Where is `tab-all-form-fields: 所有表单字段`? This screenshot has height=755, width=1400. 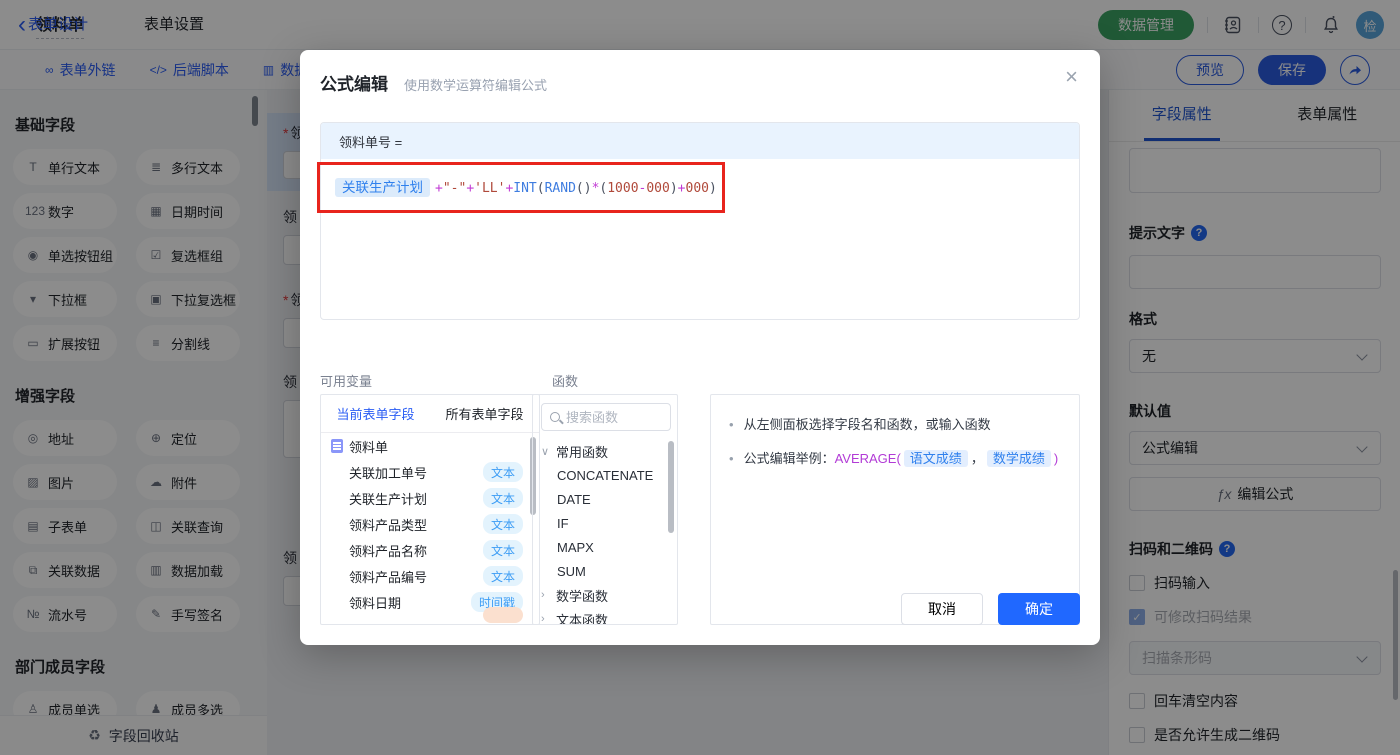
tab-all-form-fields: 所有表单字段 is located at coordinates (484, 413).